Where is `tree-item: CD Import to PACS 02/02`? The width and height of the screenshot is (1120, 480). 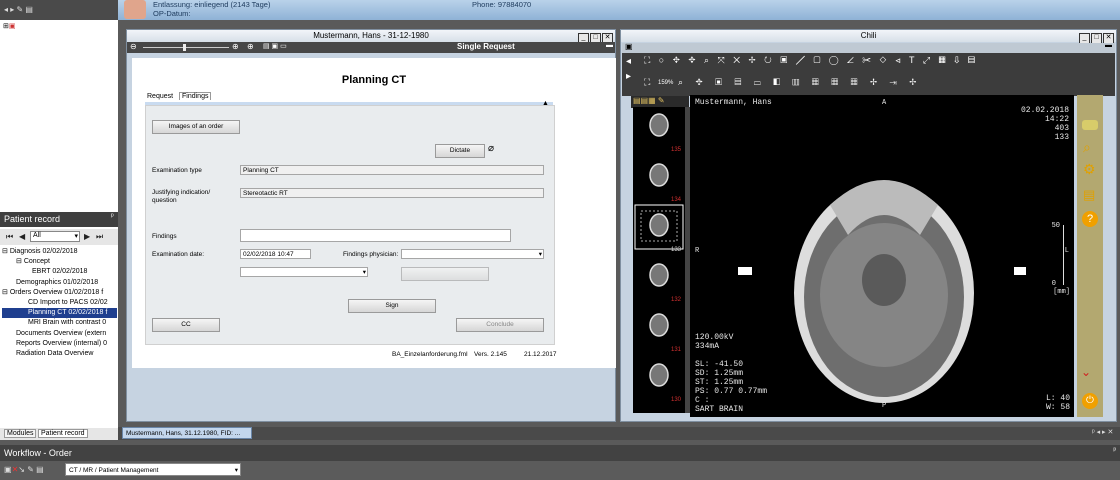 tree-item: CD Import to PACS 02/02 is located at coordinates (59, 303).